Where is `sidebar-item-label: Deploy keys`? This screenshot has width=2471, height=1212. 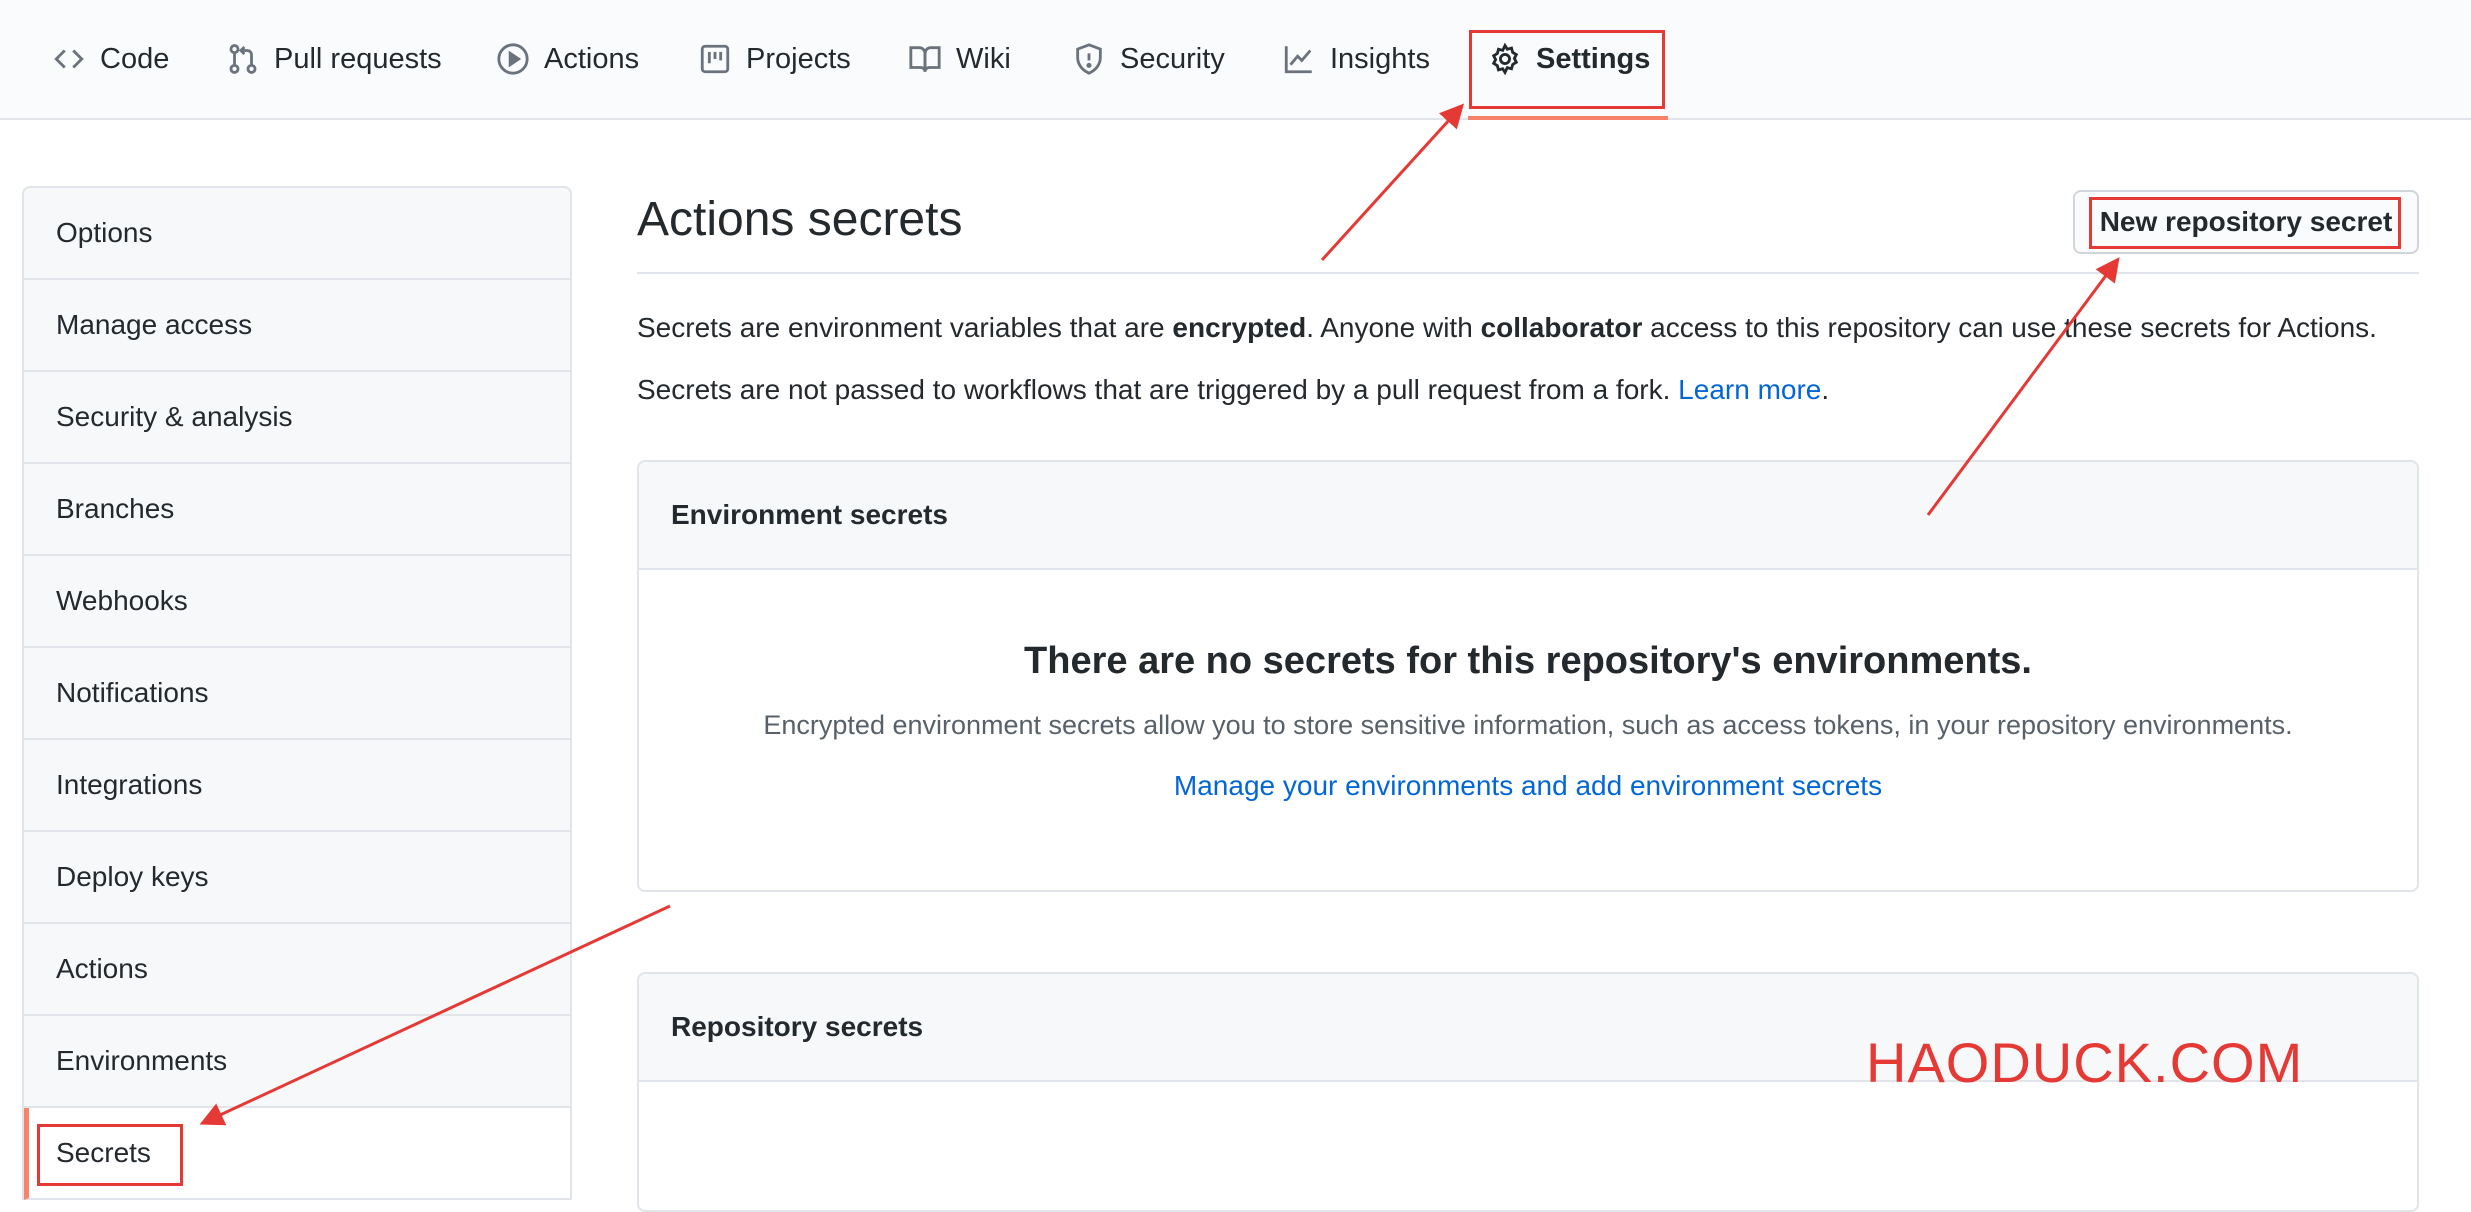 sidebar-item-label: Deploy keys is located at coordinates (132, 876).